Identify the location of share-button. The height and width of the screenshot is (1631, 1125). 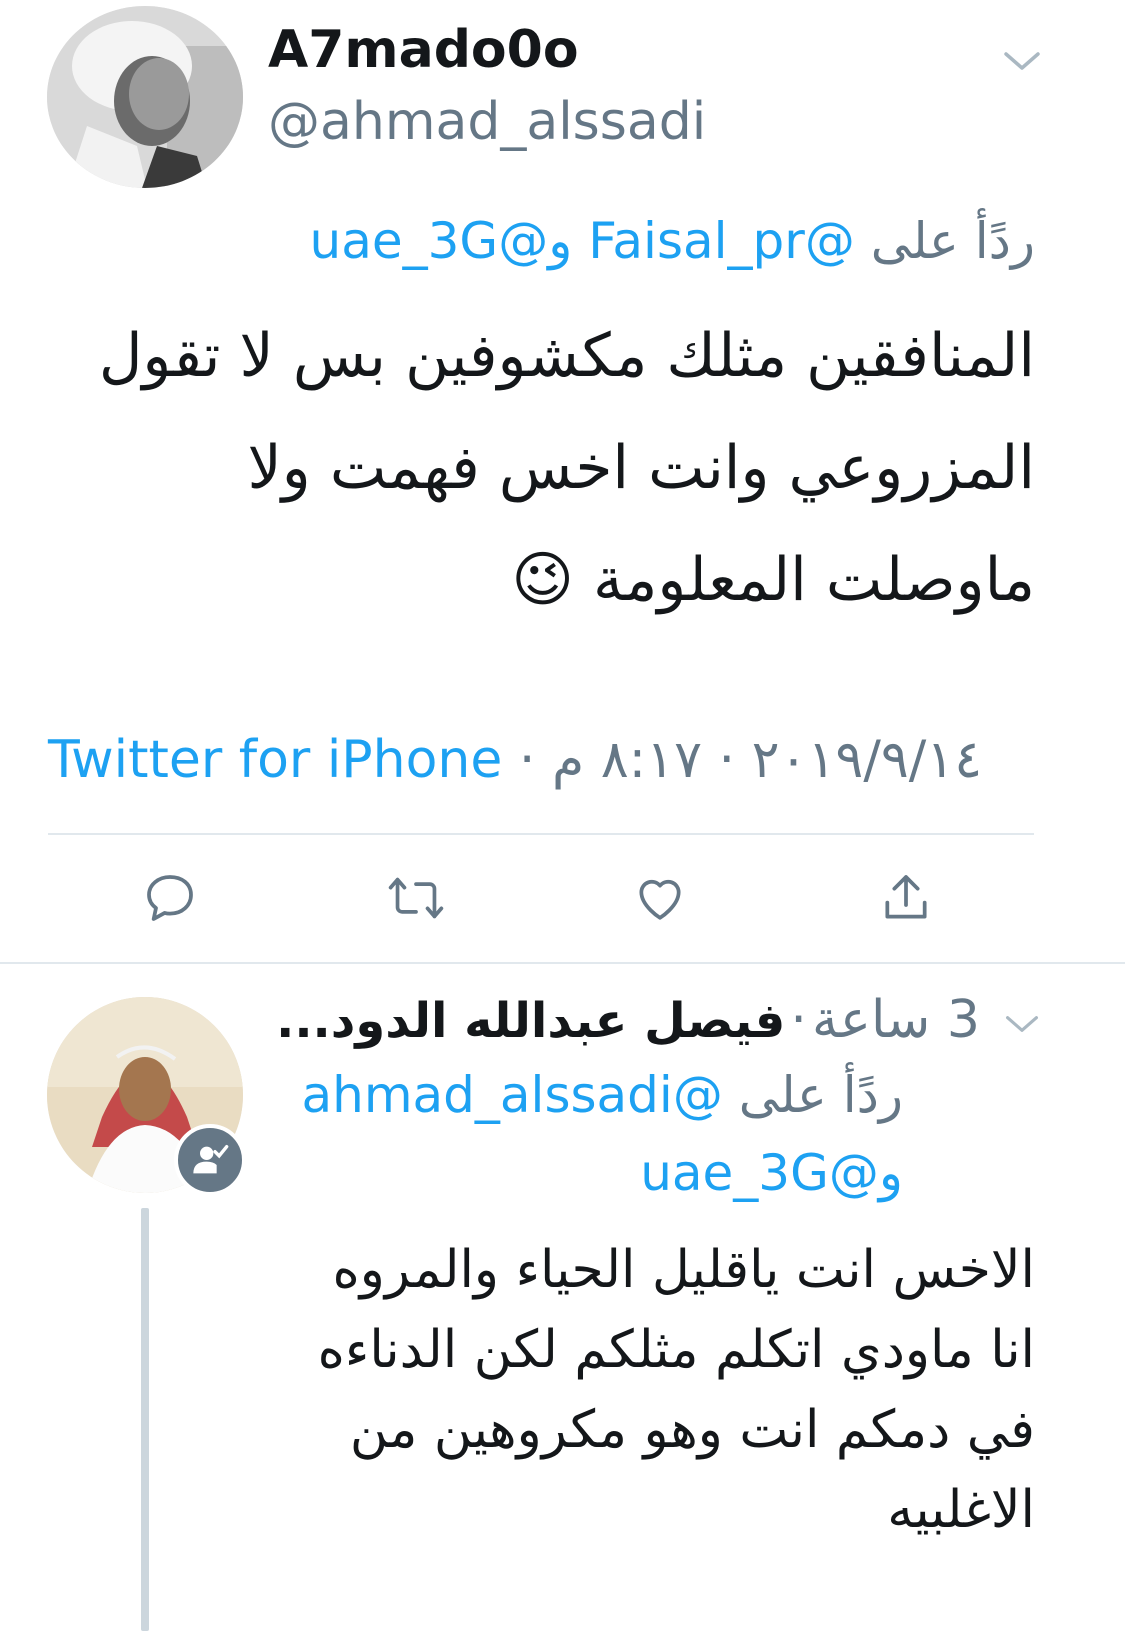
(906, 898).